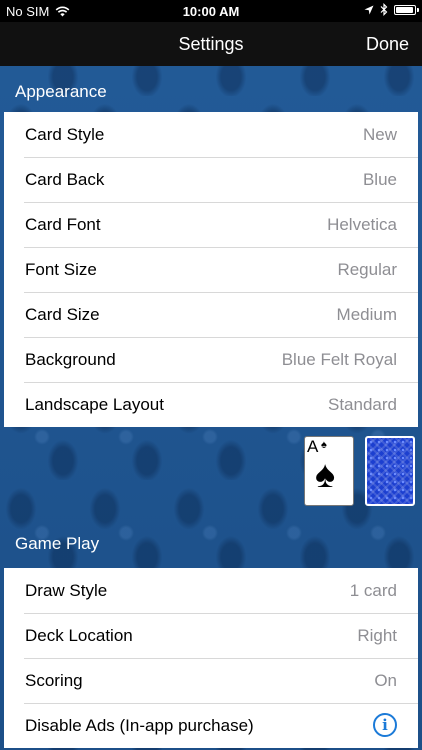  I want to click on setting-row-disable-ads: Disable Ads (In-app purchase) i, so click(211, 725).